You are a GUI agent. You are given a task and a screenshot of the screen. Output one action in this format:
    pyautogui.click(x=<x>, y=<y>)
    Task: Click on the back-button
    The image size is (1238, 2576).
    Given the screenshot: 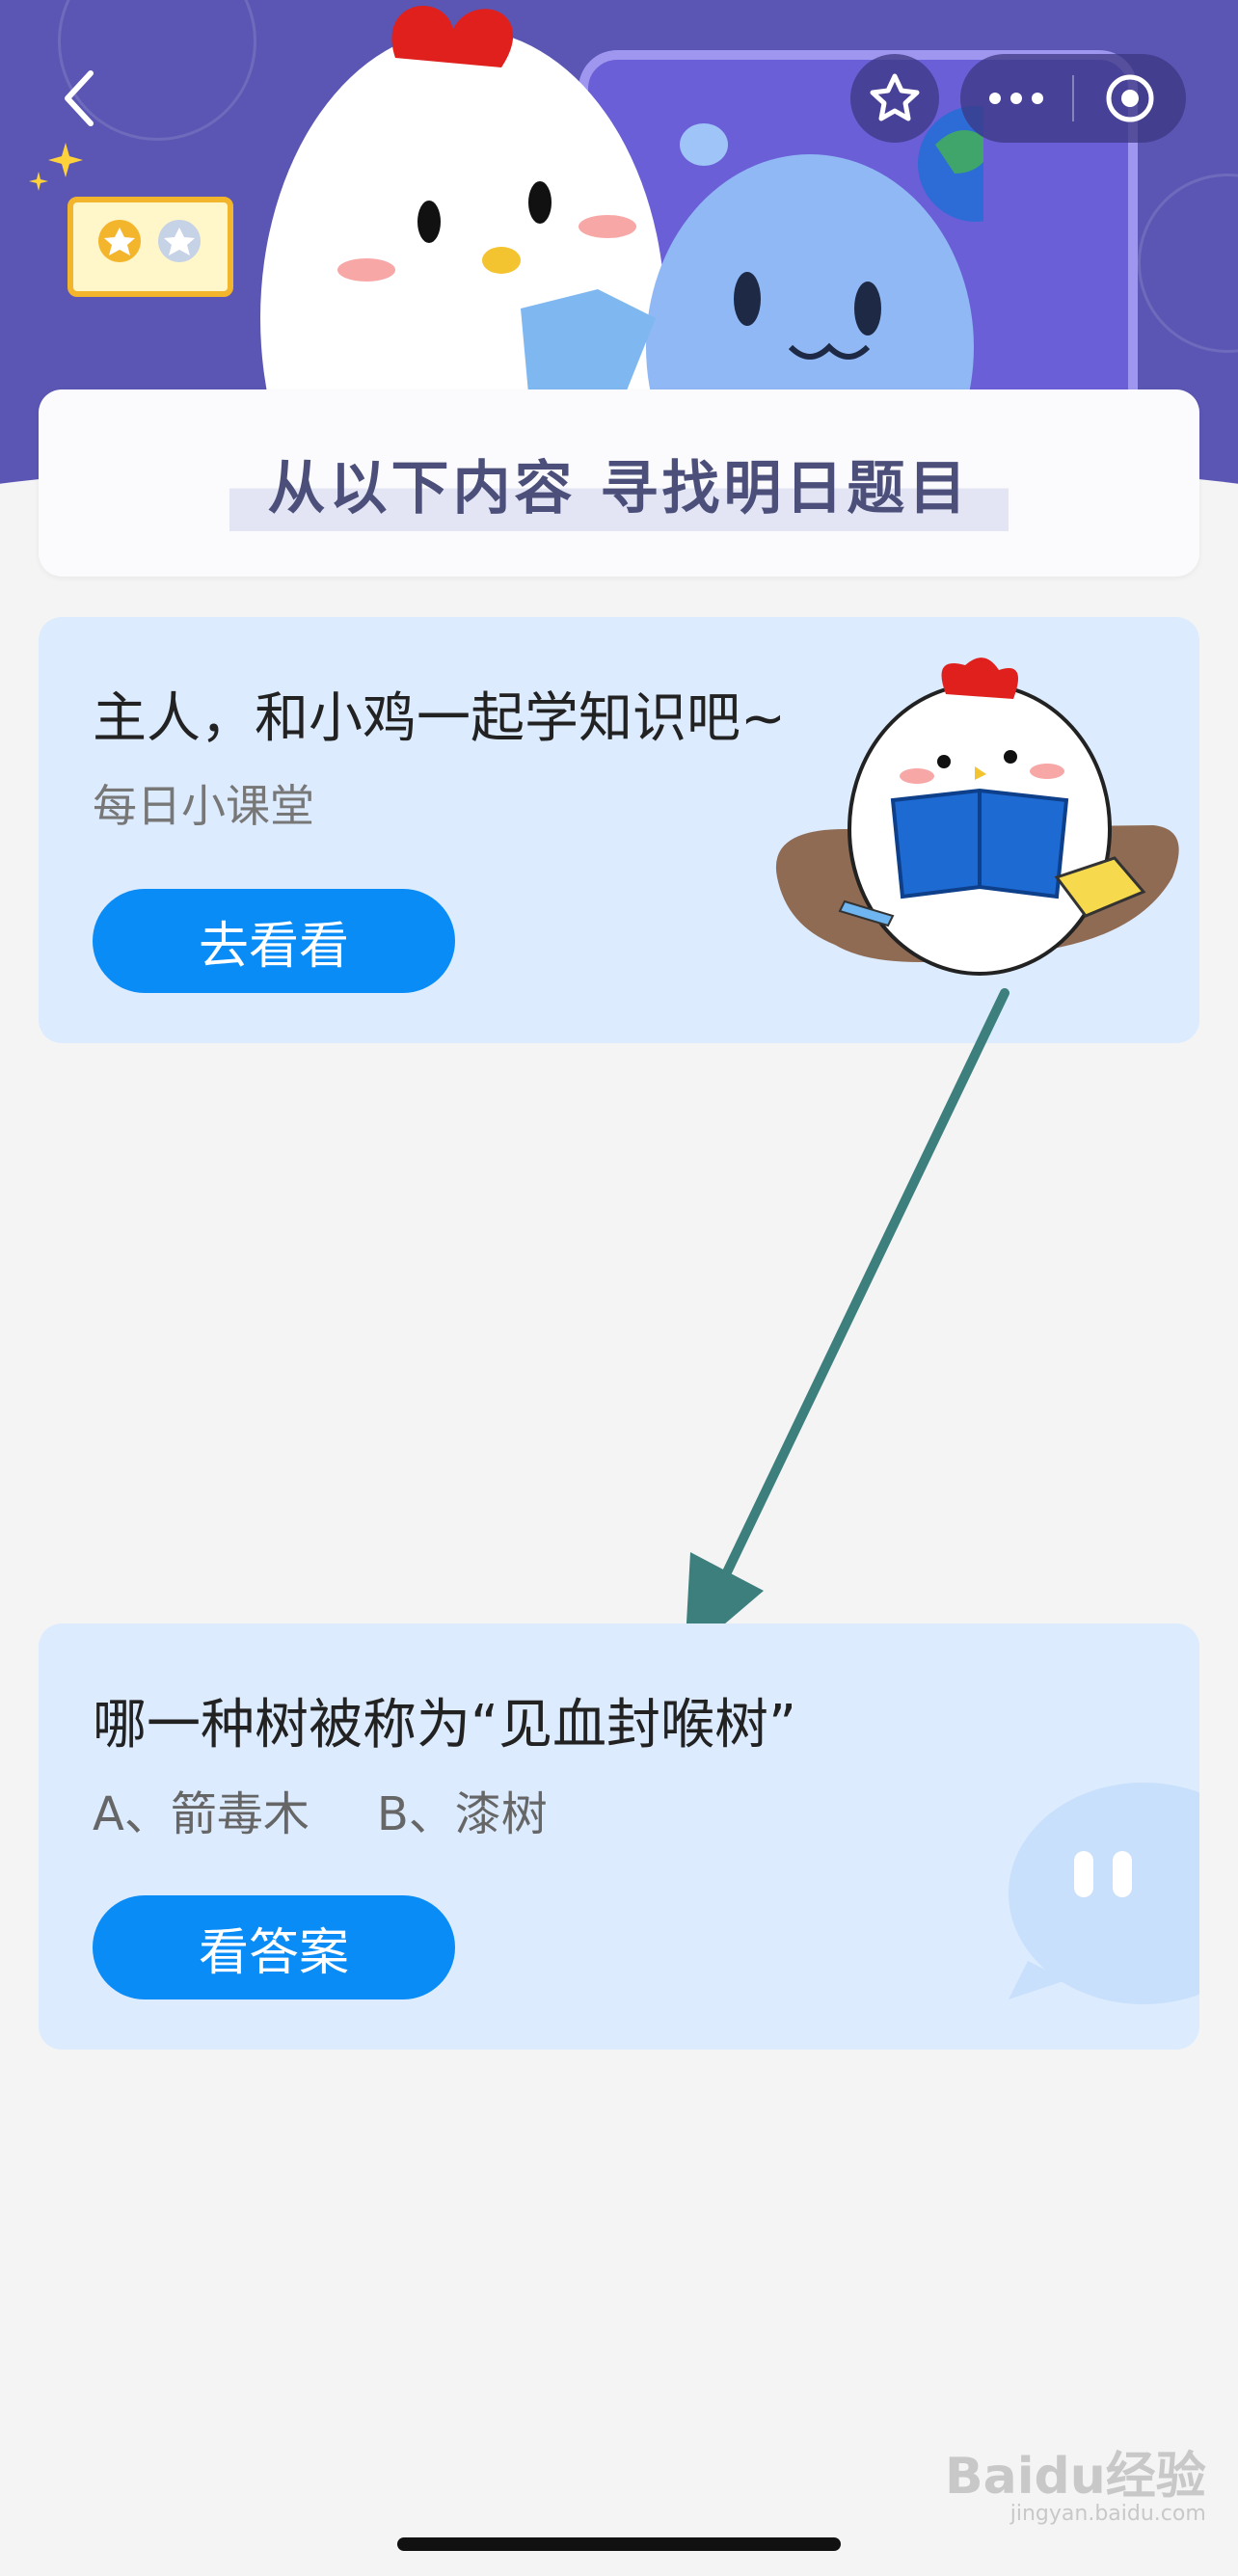 What is the action you would take?
    pyautogui.click(x=79, y=99)
    